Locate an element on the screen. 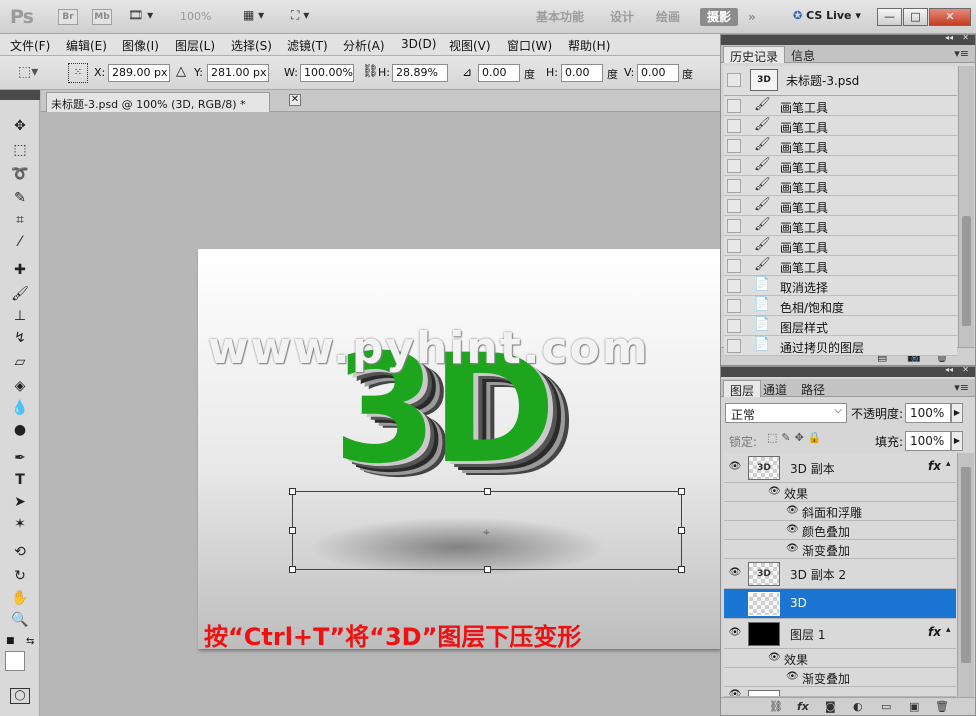  hand-tool-icon: ✋ is located at coordinates (20, 598).